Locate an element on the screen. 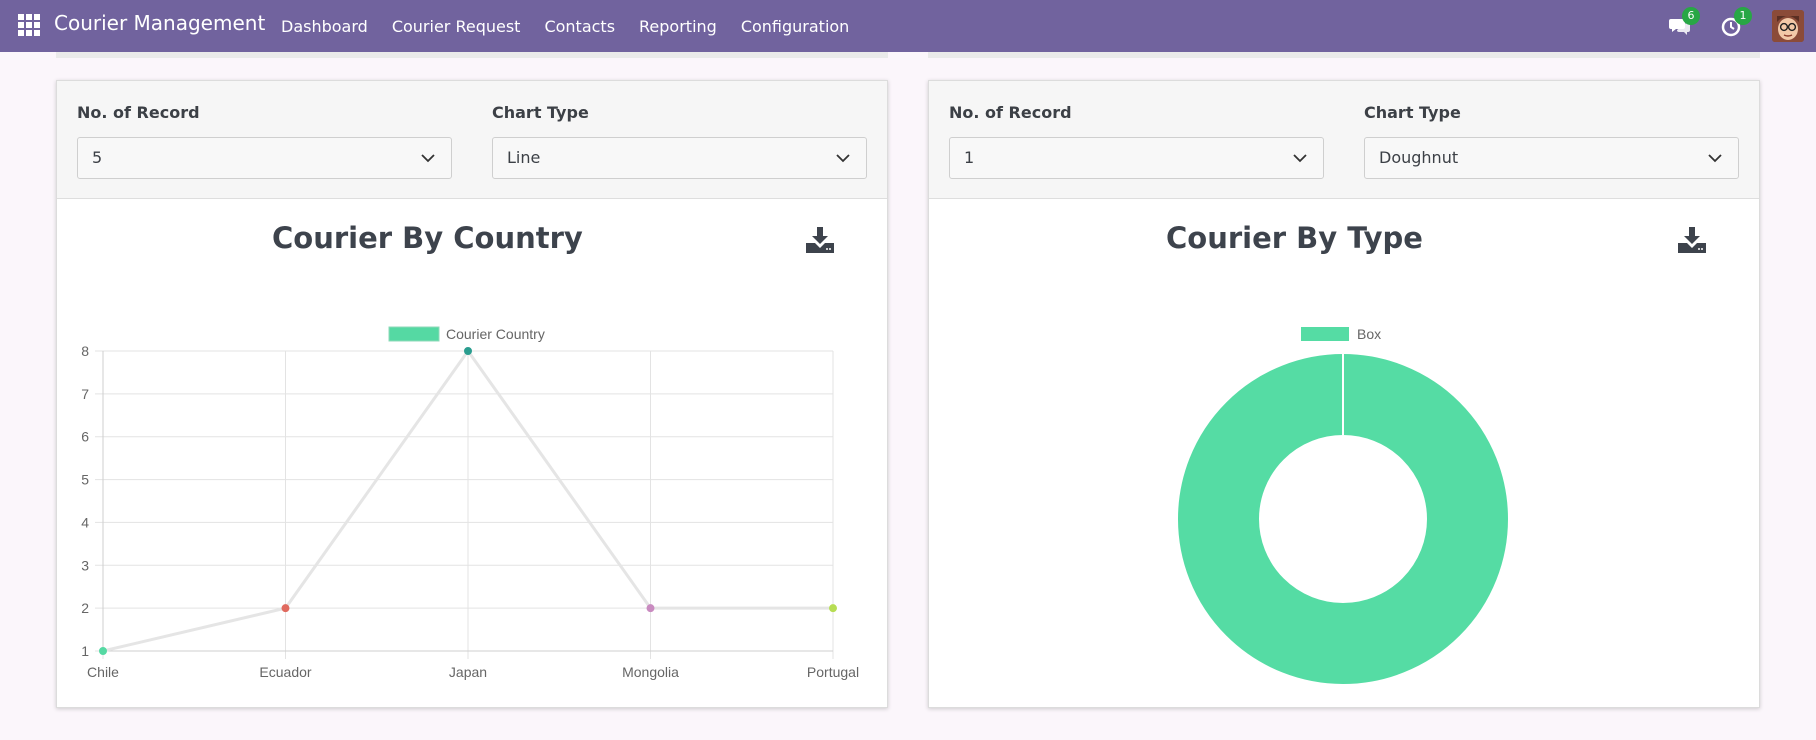 The height and width of the screenshot is (740, 1816). y-tick-label: 4 is located at coordinates (85, 522).